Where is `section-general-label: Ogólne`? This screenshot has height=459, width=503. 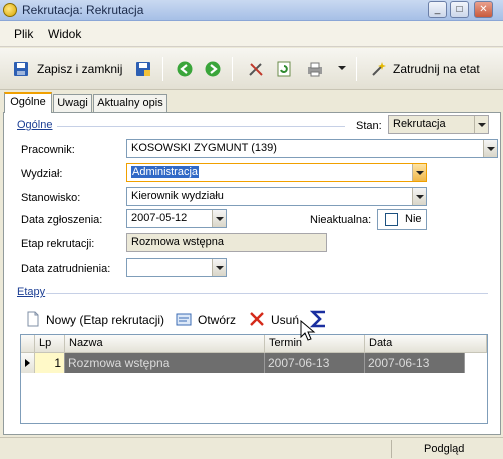 section-general-label: Ogólne is located at coordinates (35, 125).